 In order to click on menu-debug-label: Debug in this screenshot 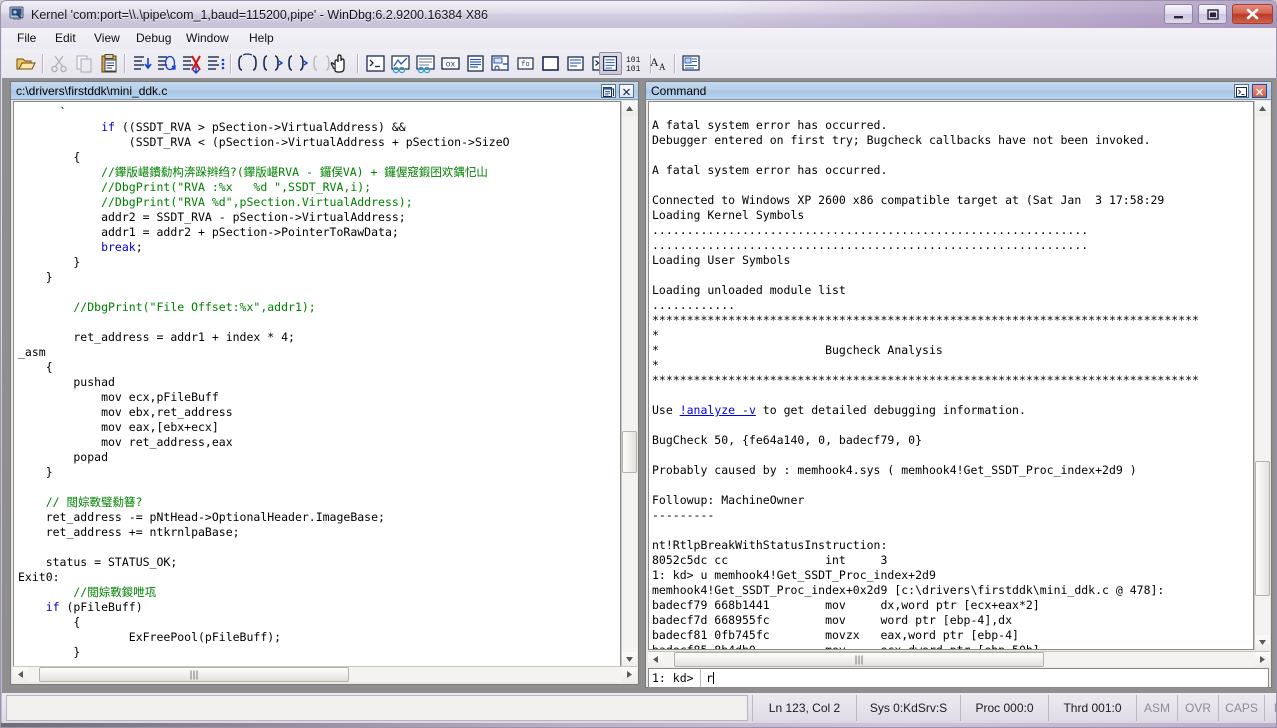, I will do `click(154, 38)`.